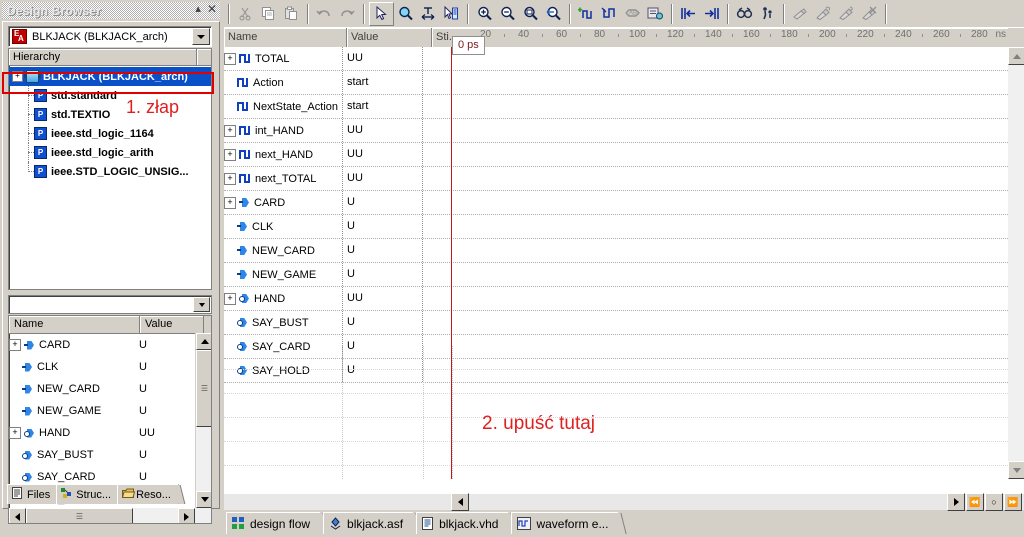 The width and height of the screenshot is (1024, 537). I want to click on signal-filter-combo, so click(110, 304).